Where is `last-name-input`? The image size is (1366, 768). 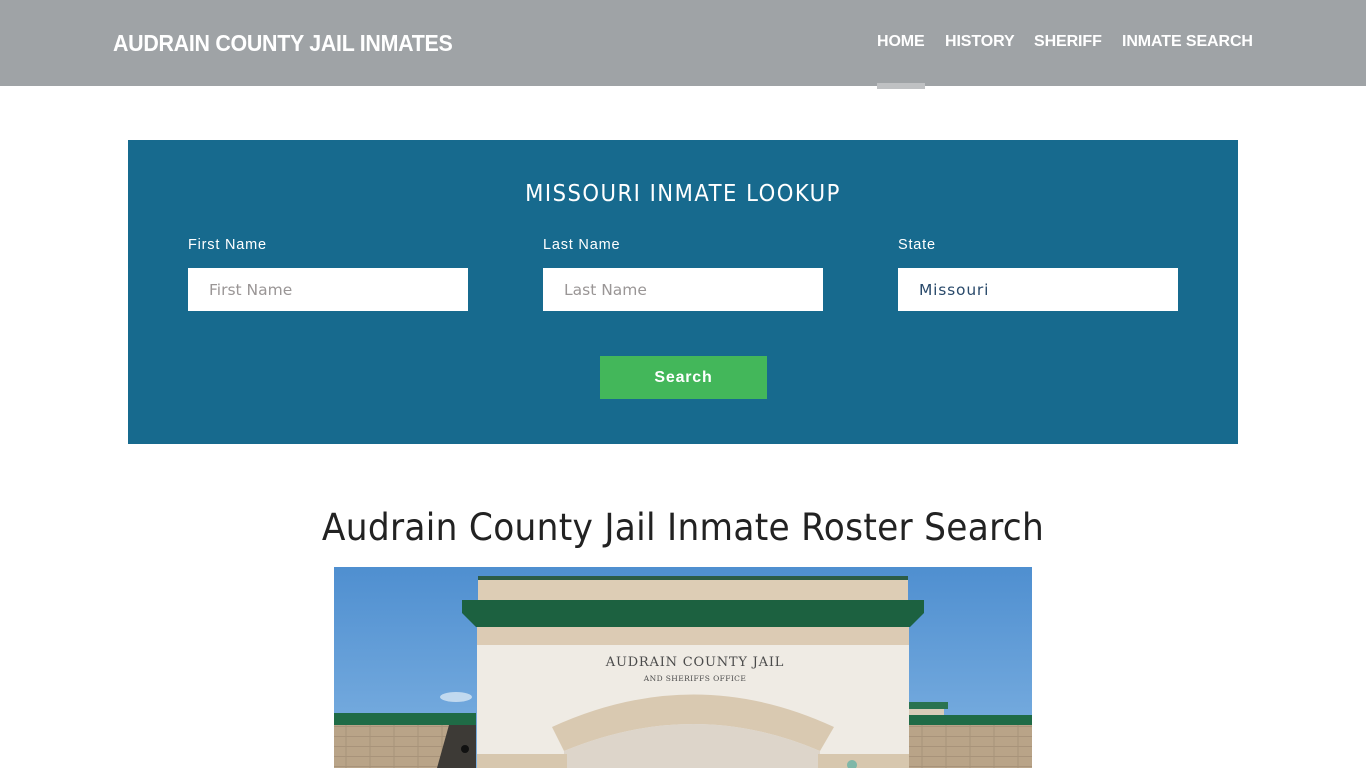 last-name-input is located at coordinates (683, 289).